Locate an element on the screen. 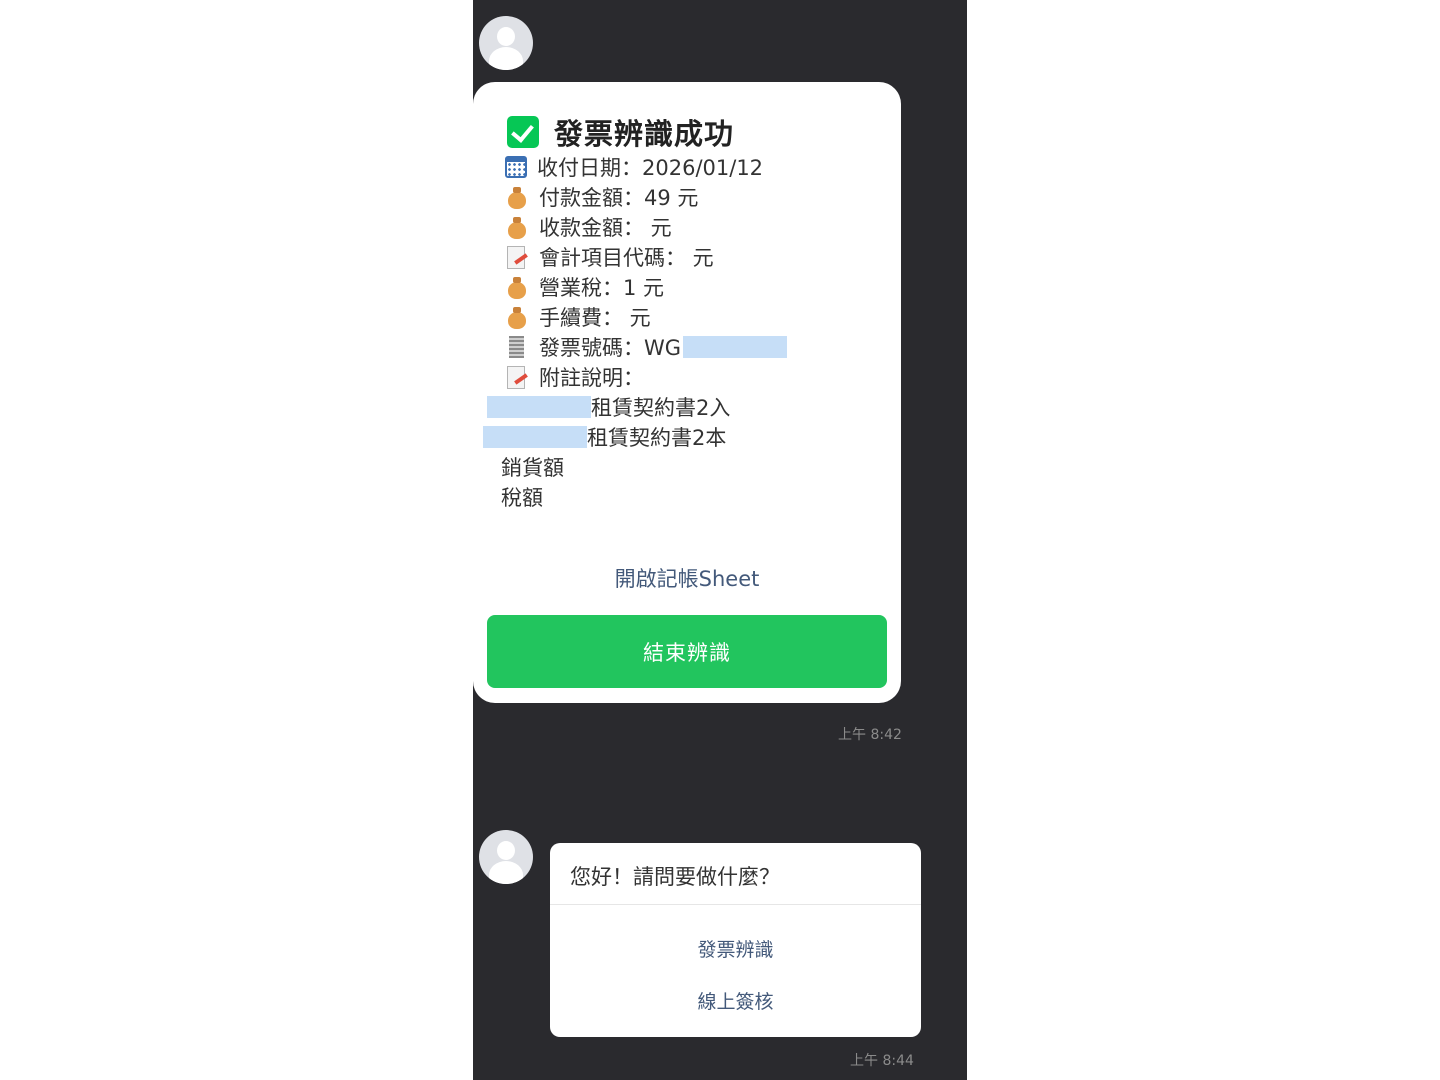 This screenshot has height=1080, width=1440. note-line: 租賃契約書2入 is located at coordinates (608, 407).